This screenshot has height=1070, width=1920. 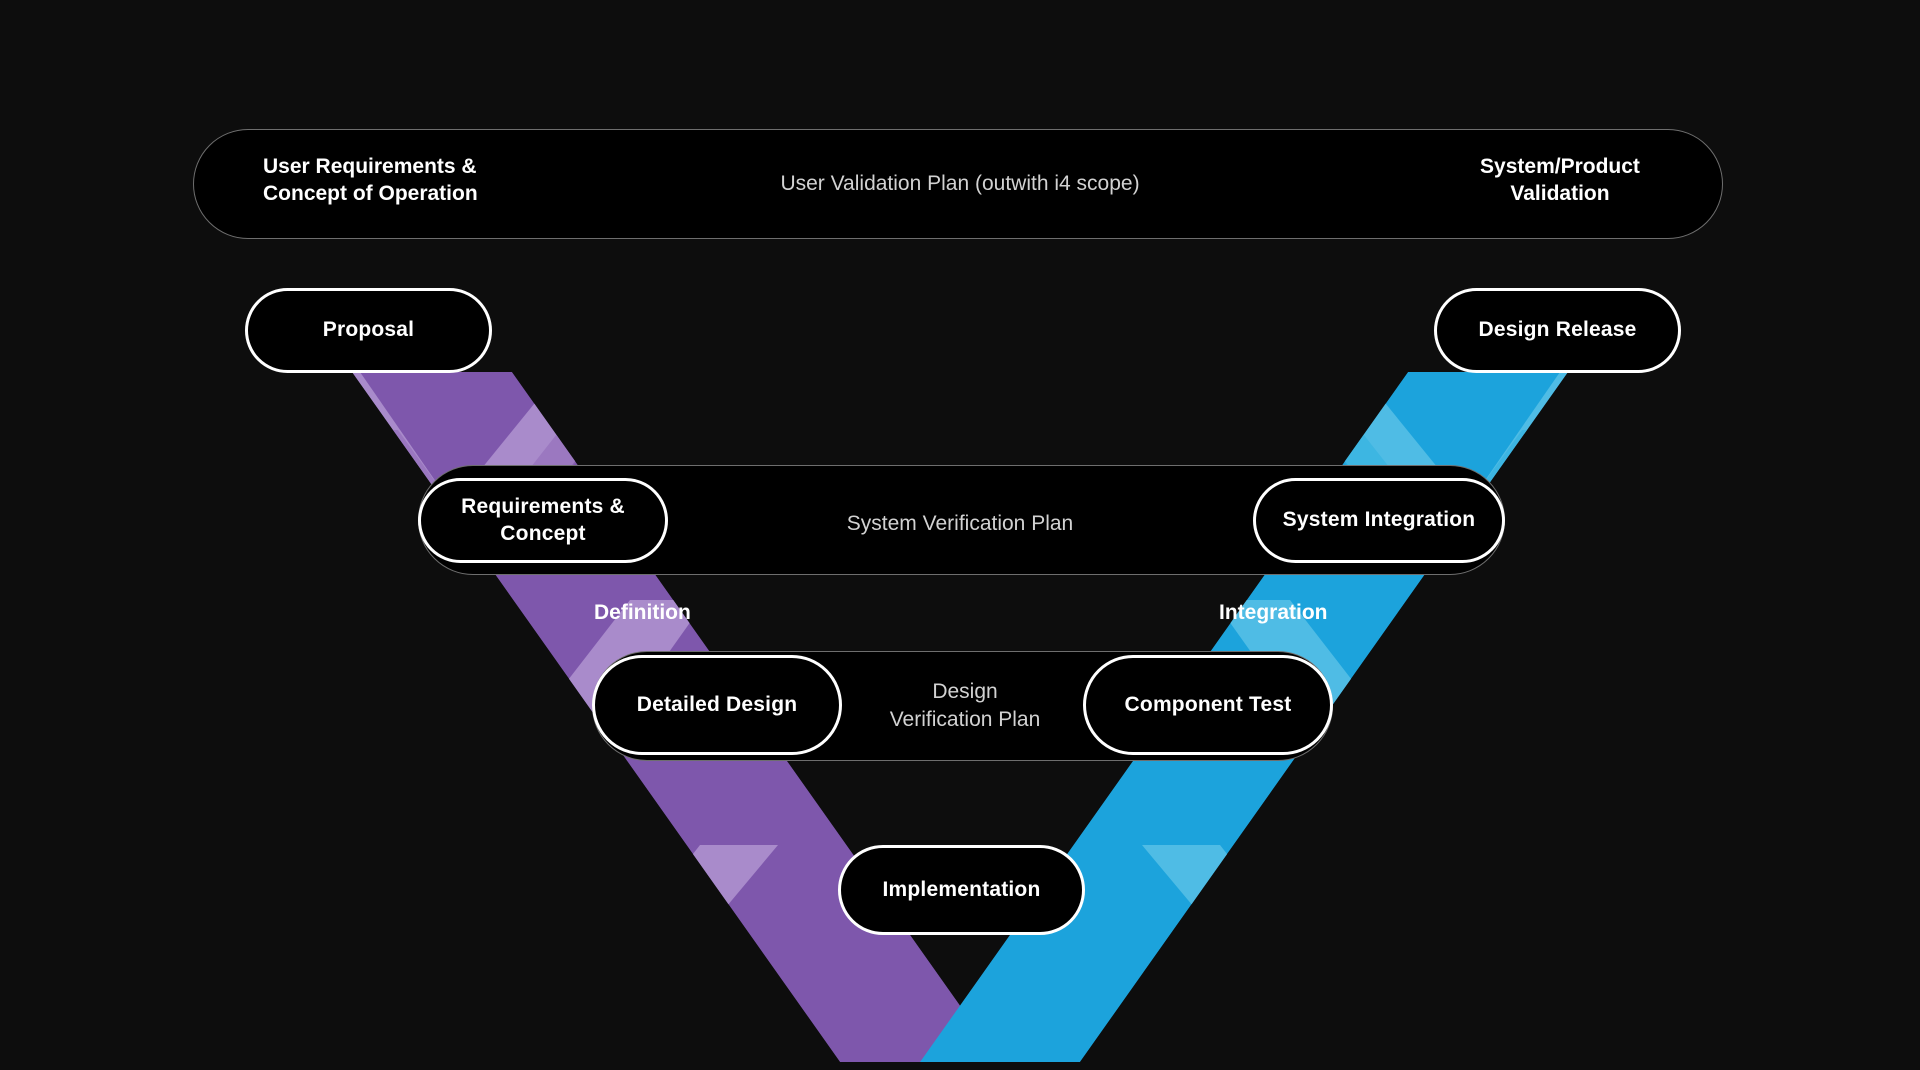 What do you see at coordinates (965, 706) in the screenshot?
I see `design-verification-plan-label: Design Verification Plan` at bounding box center [965, 706].